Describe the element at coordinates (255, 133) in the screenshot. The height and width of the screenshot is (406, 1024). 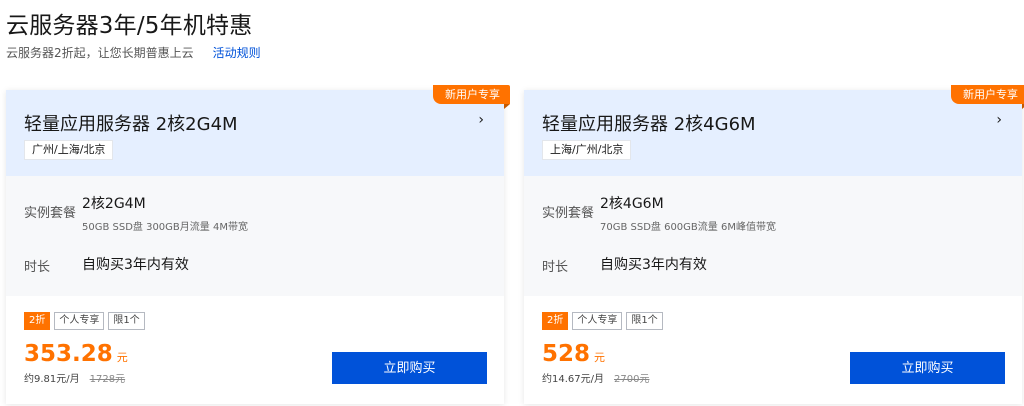
I see `card-header: 轻量应用服务器 2核2G4M › 广州/上海/北京` at that location.